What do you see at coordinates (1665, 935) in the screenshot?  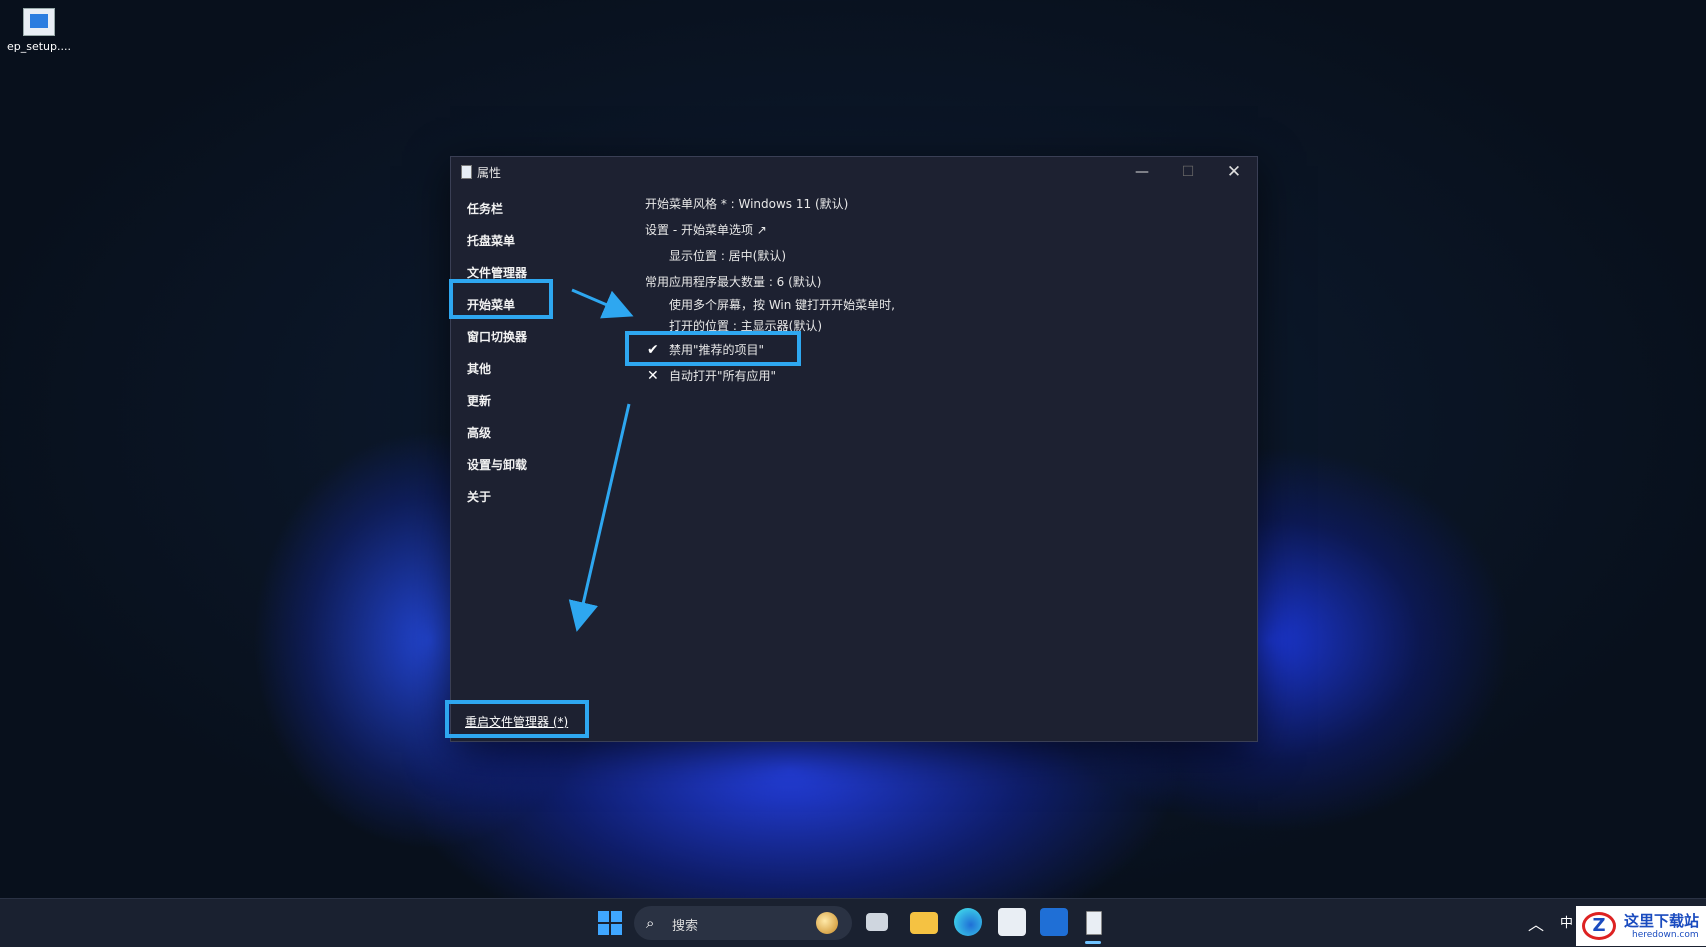 I see `watermark-url: heredown.com` at bounding box center [1665, 935].